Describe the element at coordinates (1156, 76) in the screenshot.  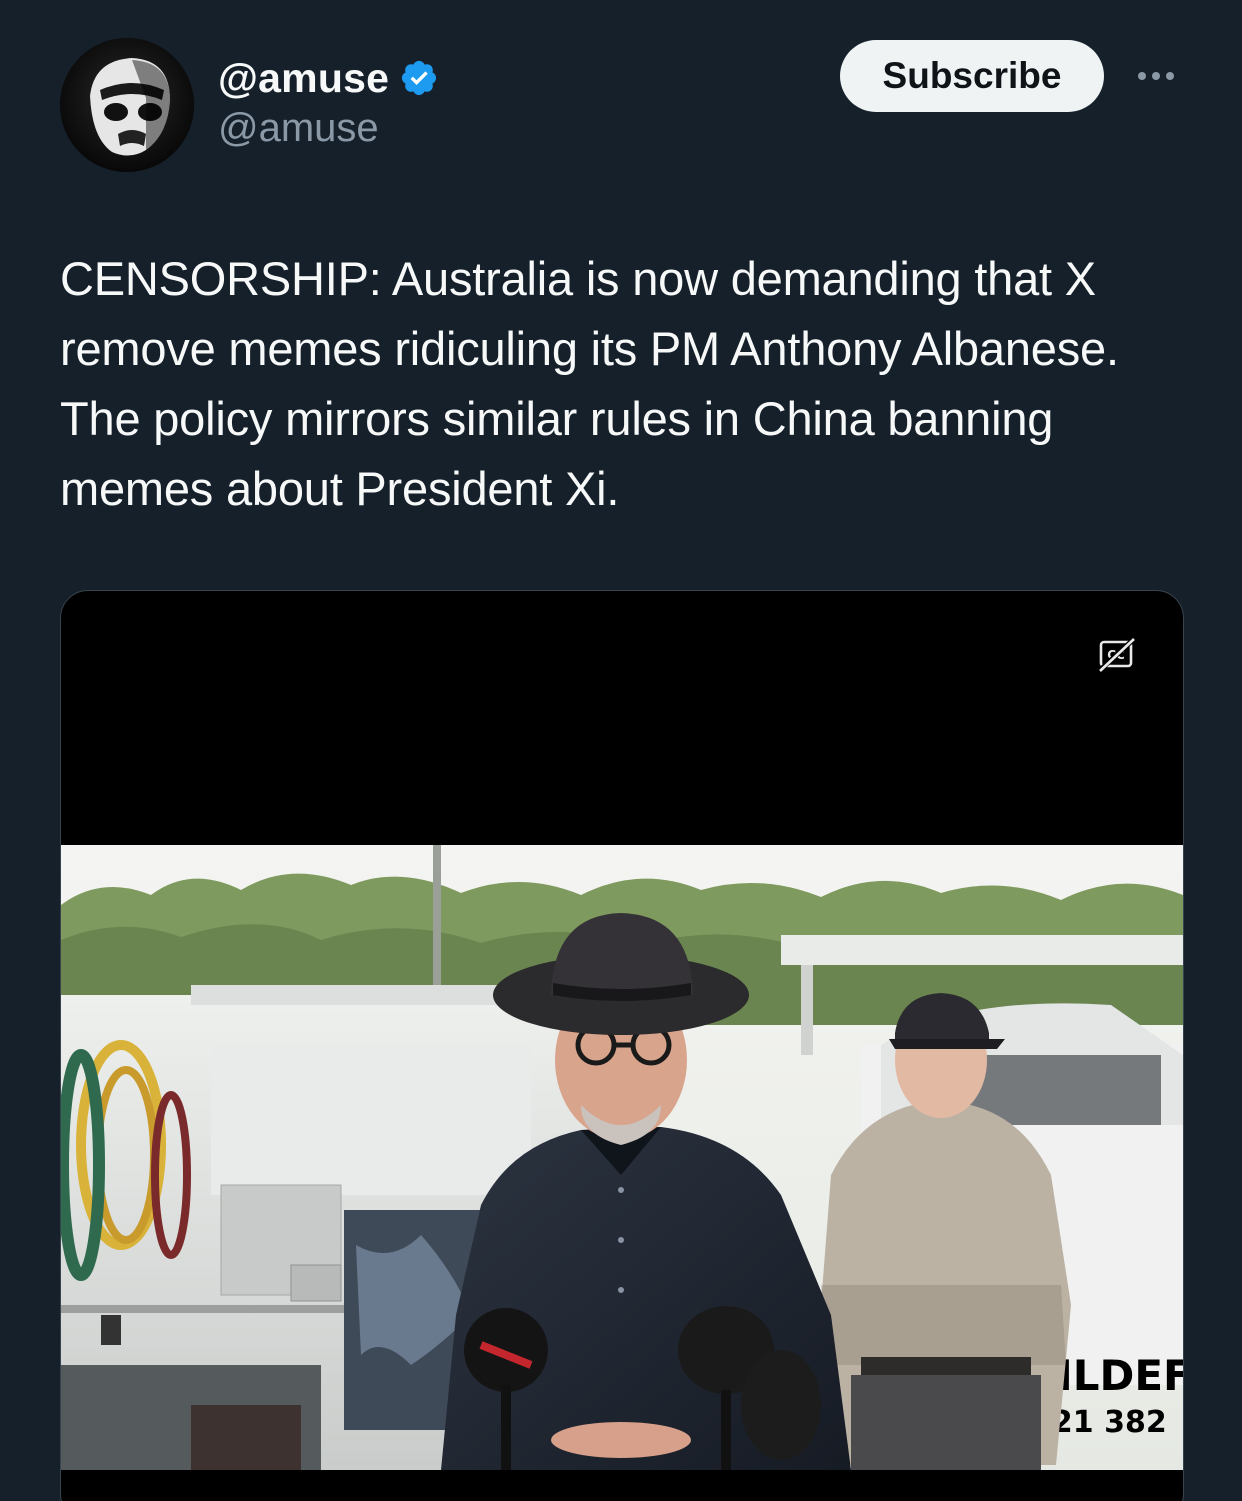
I see `more-options-icon` at that location.